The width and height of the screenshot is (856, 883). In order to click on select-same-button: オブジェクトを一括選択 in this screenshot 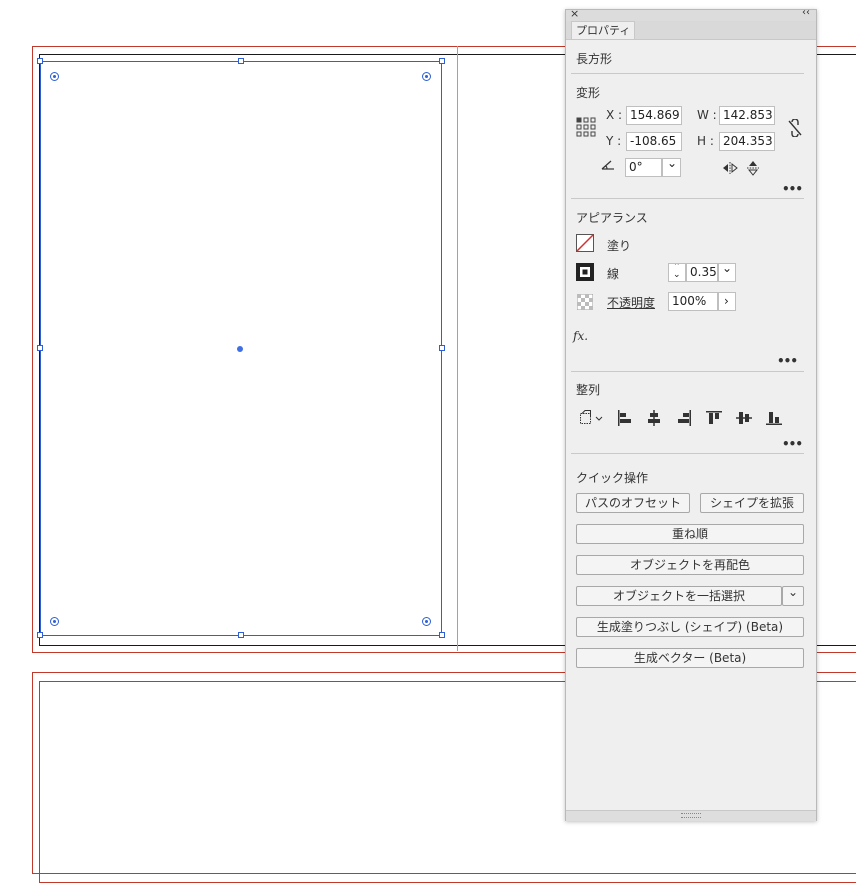, I will do `click(679, 596)`.